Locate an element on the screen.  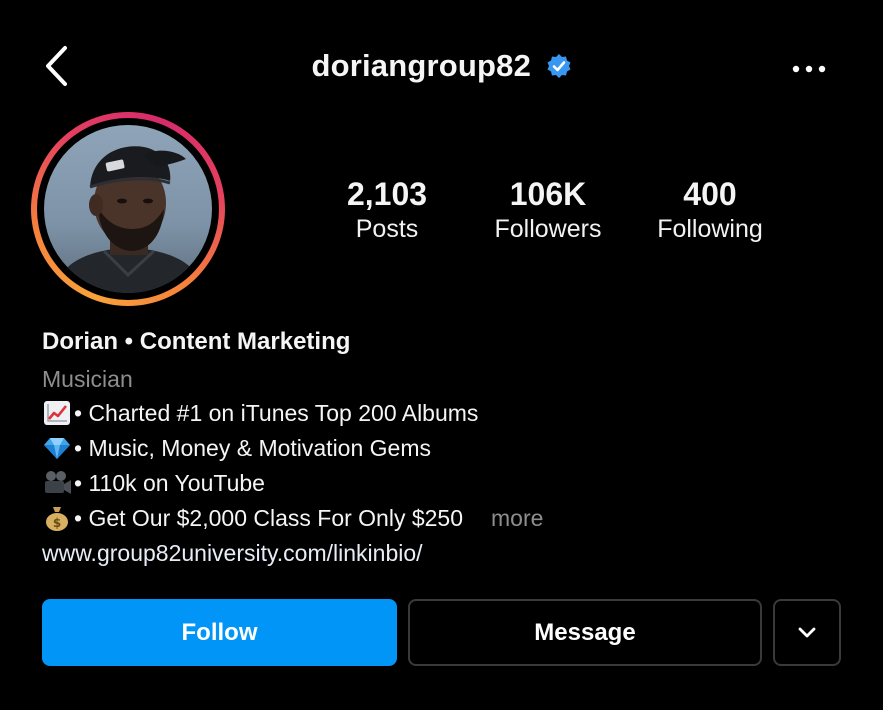
username-title: doriangroup82 is located at coordinates (421, 65).